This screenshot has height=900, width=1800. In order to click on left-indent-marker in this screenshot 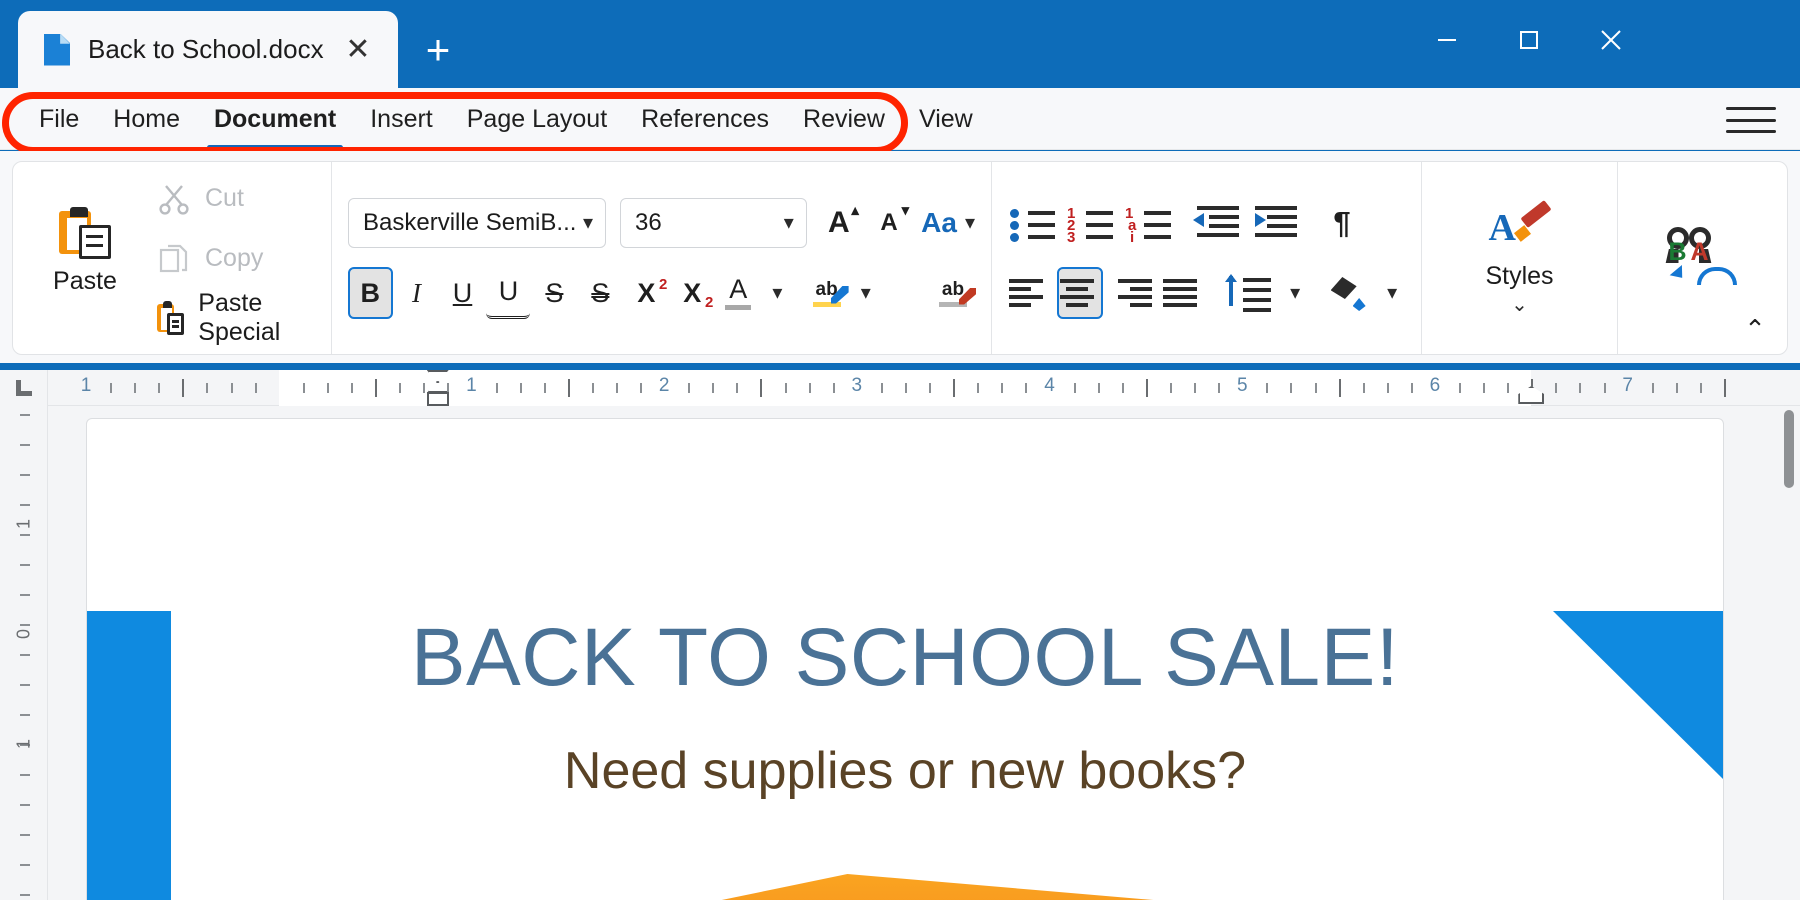, I will do `click(437, 399)`.